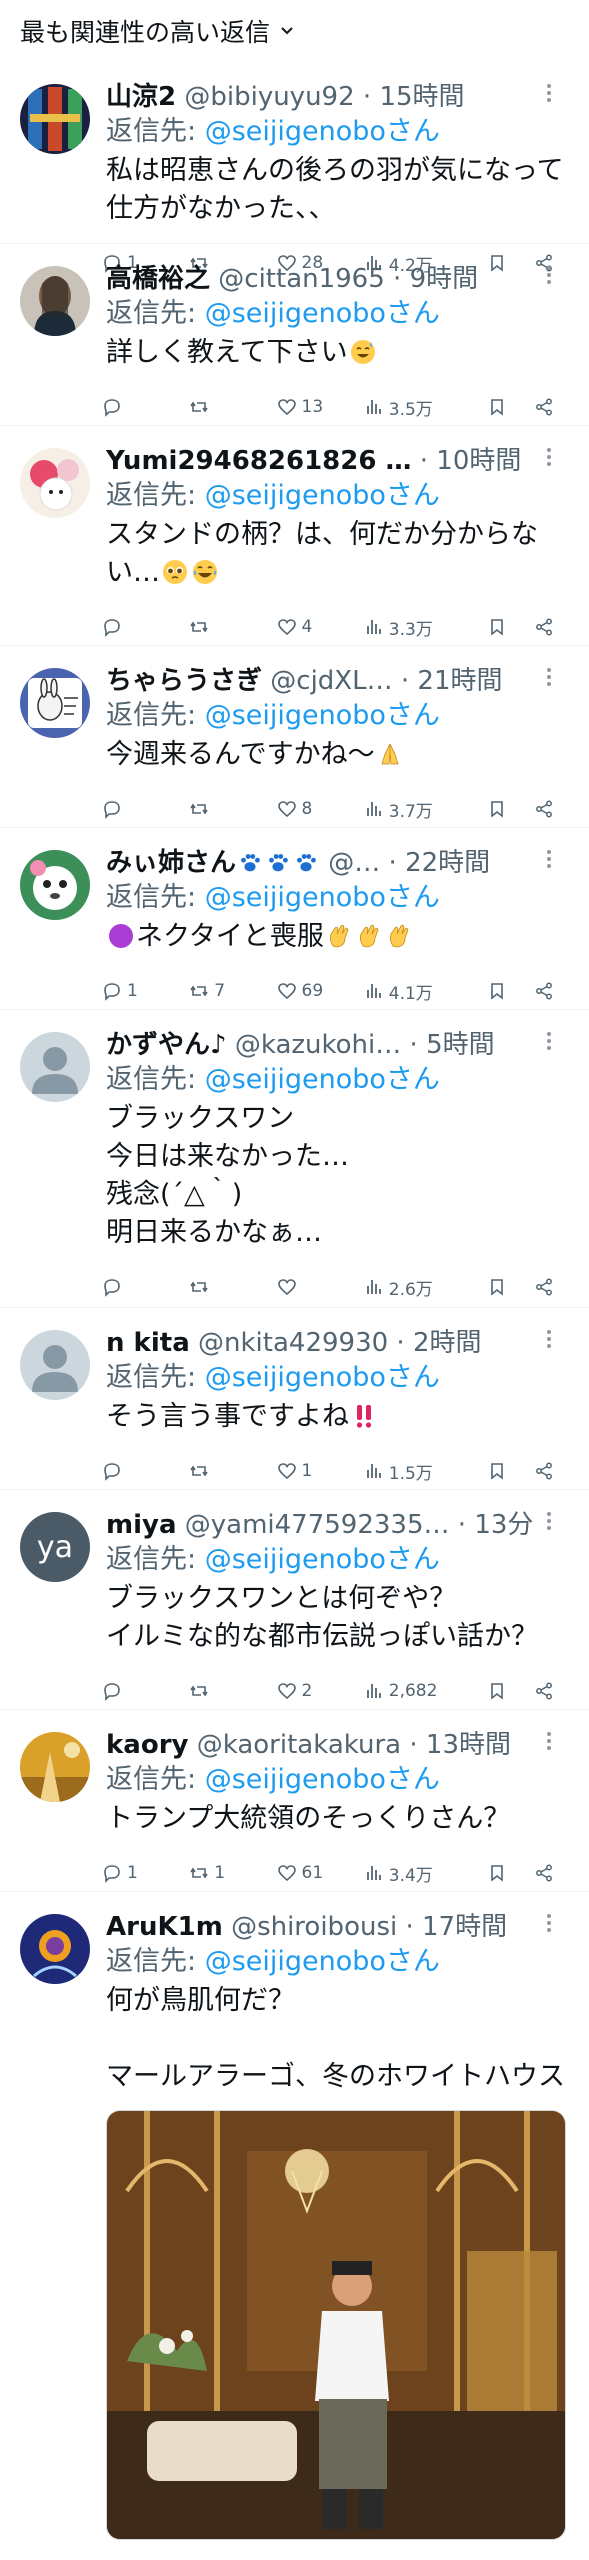  Describe the element at coordinates (307, 627) in the screenshot. I see `like-button: 4` at that location.